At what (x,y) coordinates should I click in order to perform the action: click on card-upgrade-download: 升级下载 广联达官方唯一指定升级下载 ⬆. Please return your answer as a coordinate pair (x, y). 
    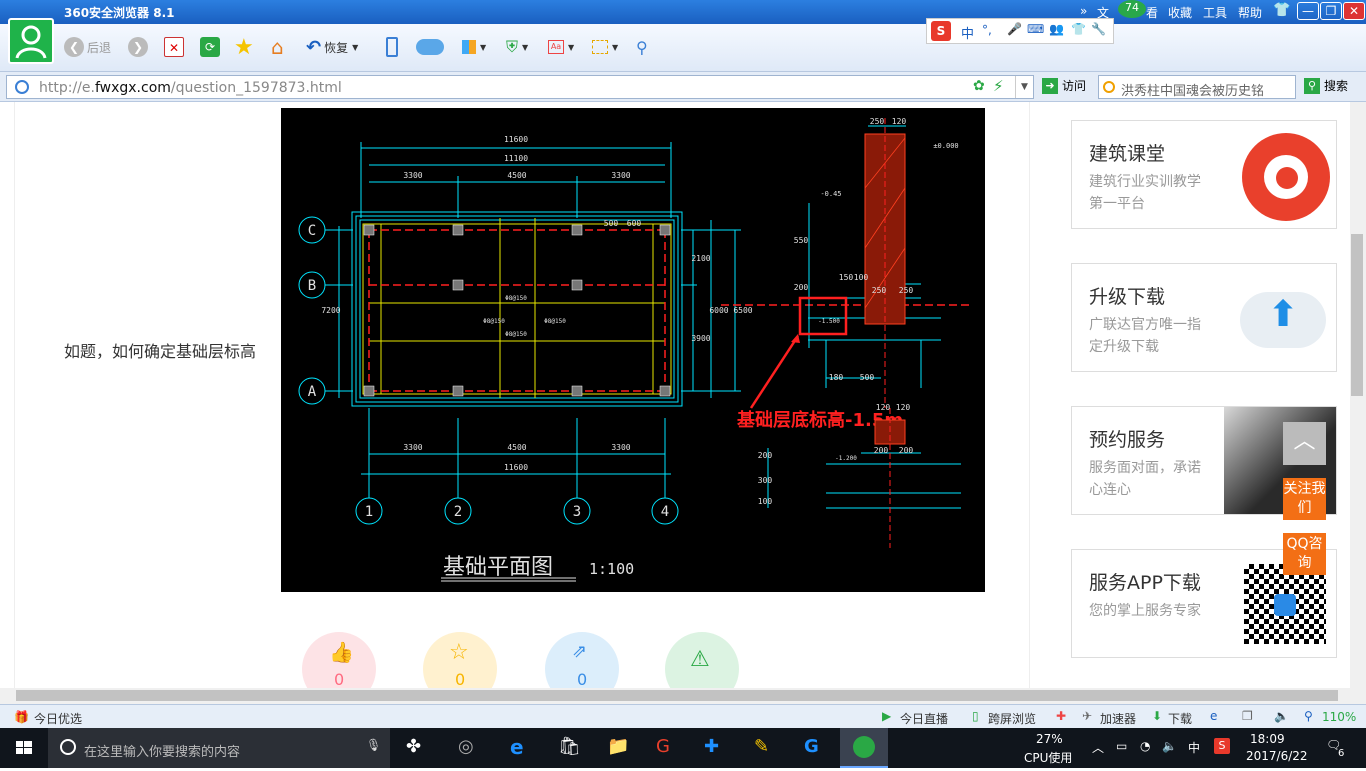
    Looking at the image, I should click on (1204, 317).